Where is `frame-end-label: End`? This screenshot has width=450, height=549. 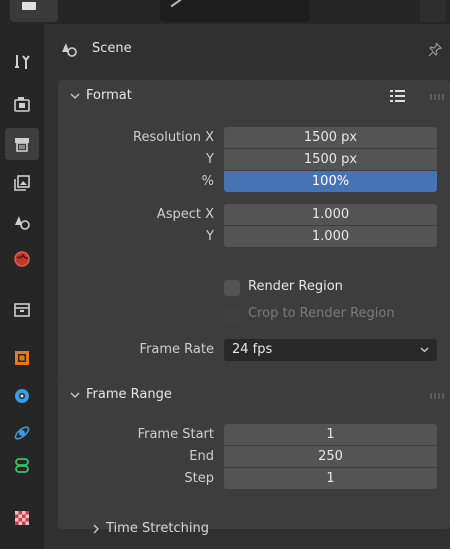
frame-end-label: End is located at coordinates (201, 456).